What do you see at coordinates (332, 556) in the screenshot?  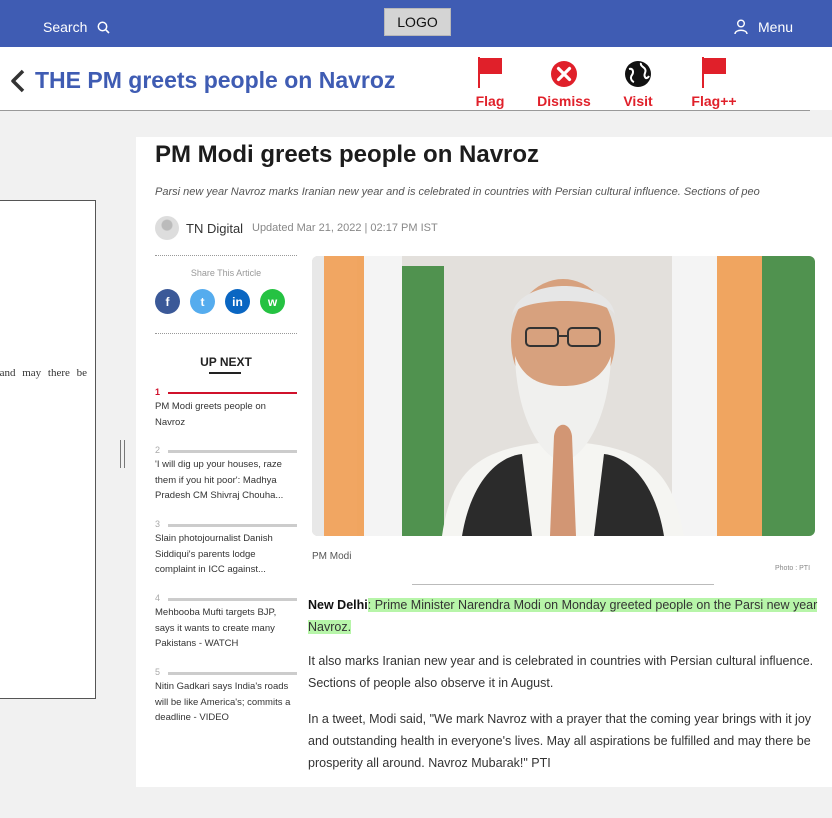 I see `photo-caption: PM Modi` at bounding box center [332, 556].